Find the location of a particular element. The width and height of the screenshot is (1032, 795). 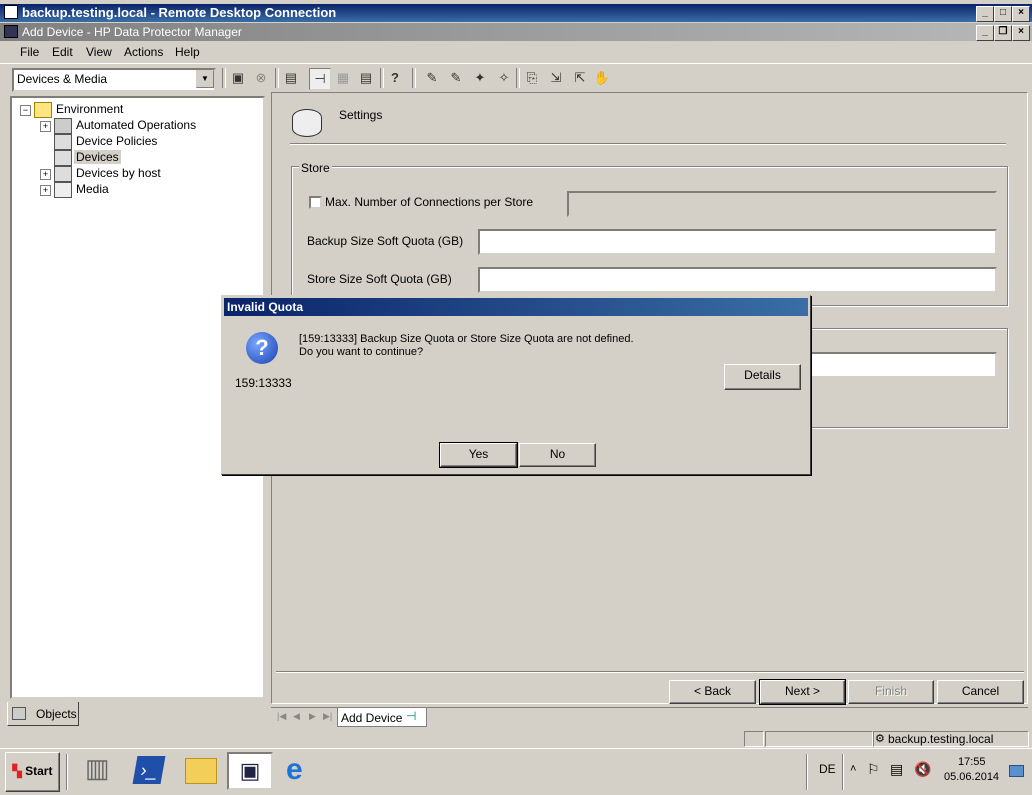

stop-icon: ⊗ is located at coordinates (261, 78).